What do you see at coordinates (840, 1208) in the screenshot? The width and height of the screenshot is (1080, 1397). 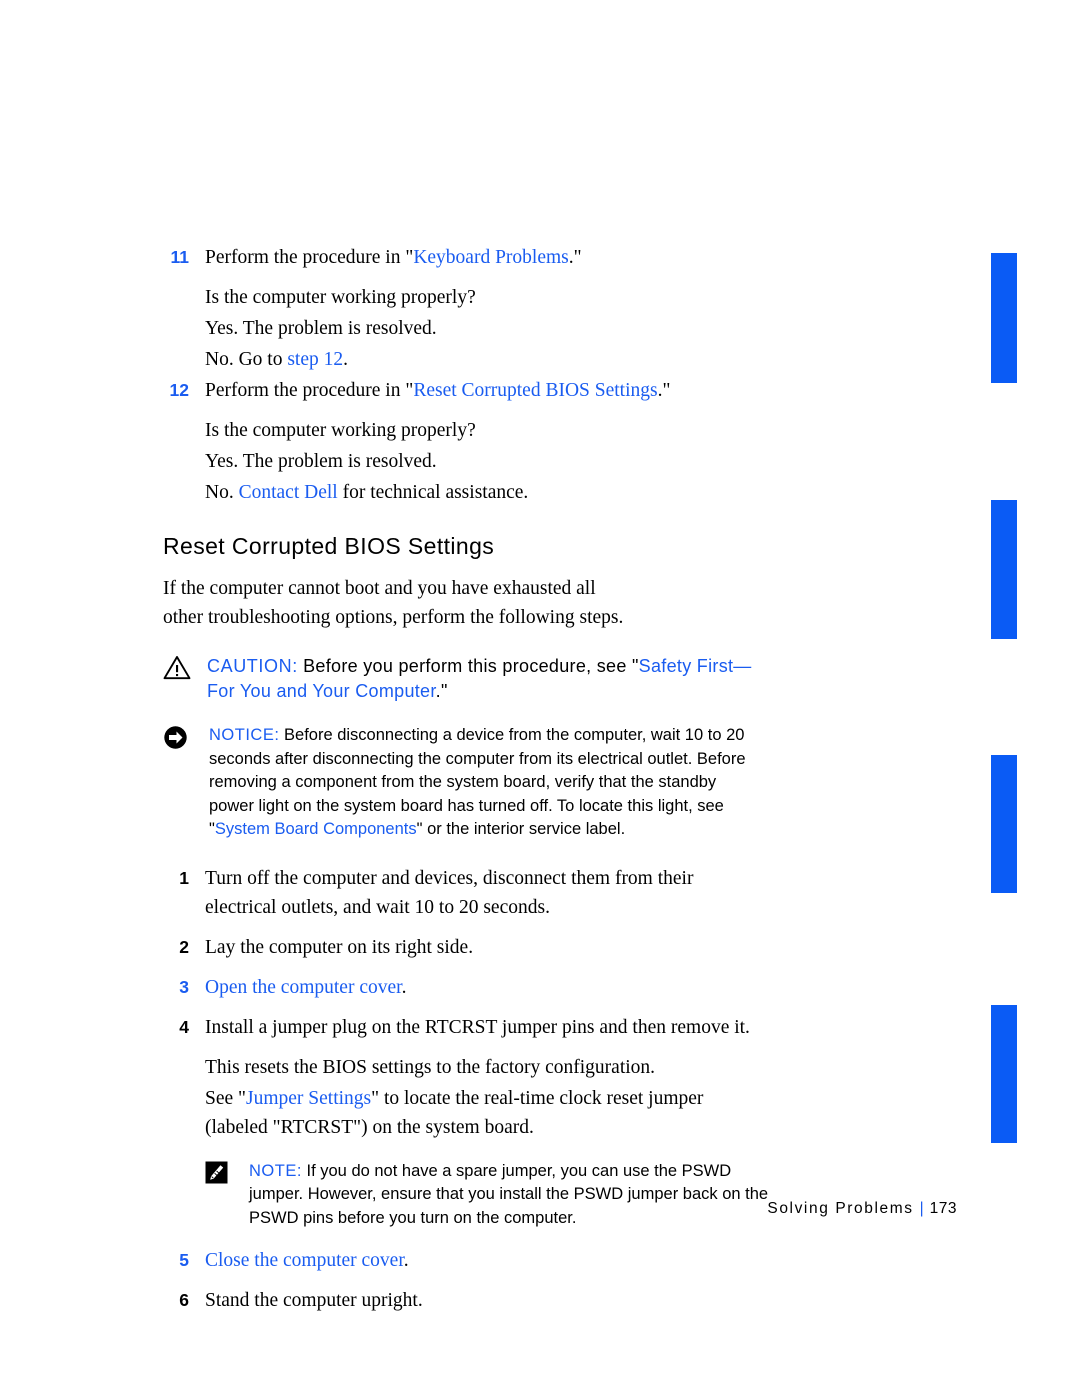 I see `footer-chapter-title: Solving Problems` at bounding box center [840, 1208].